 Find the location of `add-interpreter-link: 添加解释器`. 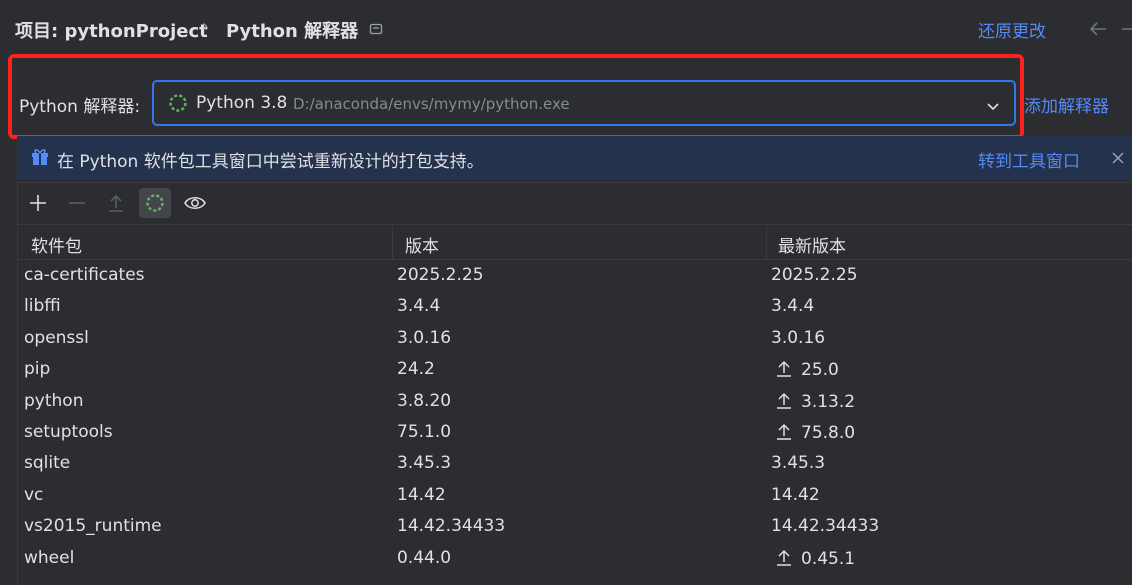

add-interpreter-link: 添加解释器 is located at coordinates (1066, 104).